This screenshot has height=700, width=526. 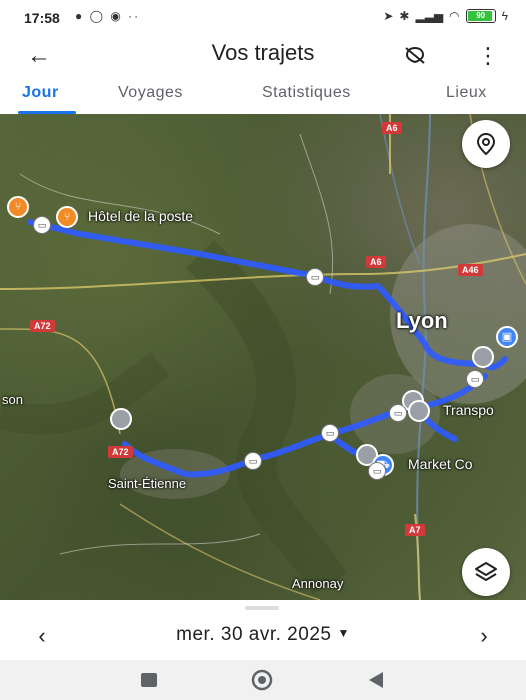 I want to click on city-label-son: son, so click(x=12, y=399).